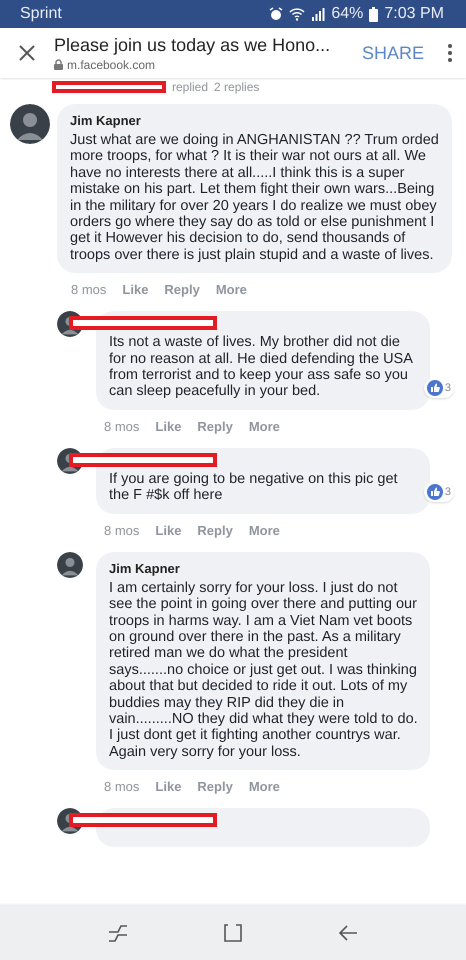 Image resolution: width=466 pixels, height=960 pixels. What do you see at coordinates (261, 367) in the screenshot?
I see `comment-text: Its not a waste of lives. My brother did not die for no reason at all. He died defending the USA from terrorist and to keep your ass safe so you can sleep peacefully in your bed.` at bounding box center [261, 367].